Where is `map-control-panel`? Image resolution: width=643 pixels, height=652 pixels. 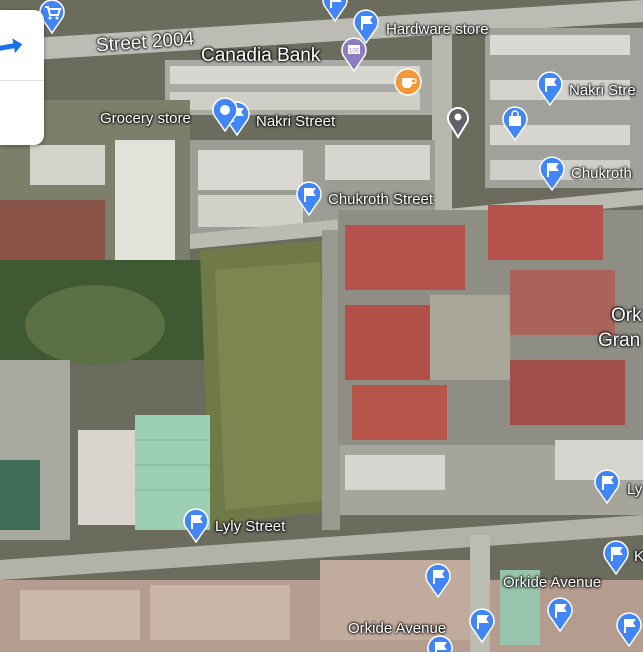
map-control-panel is located at coordinates (22, 77).